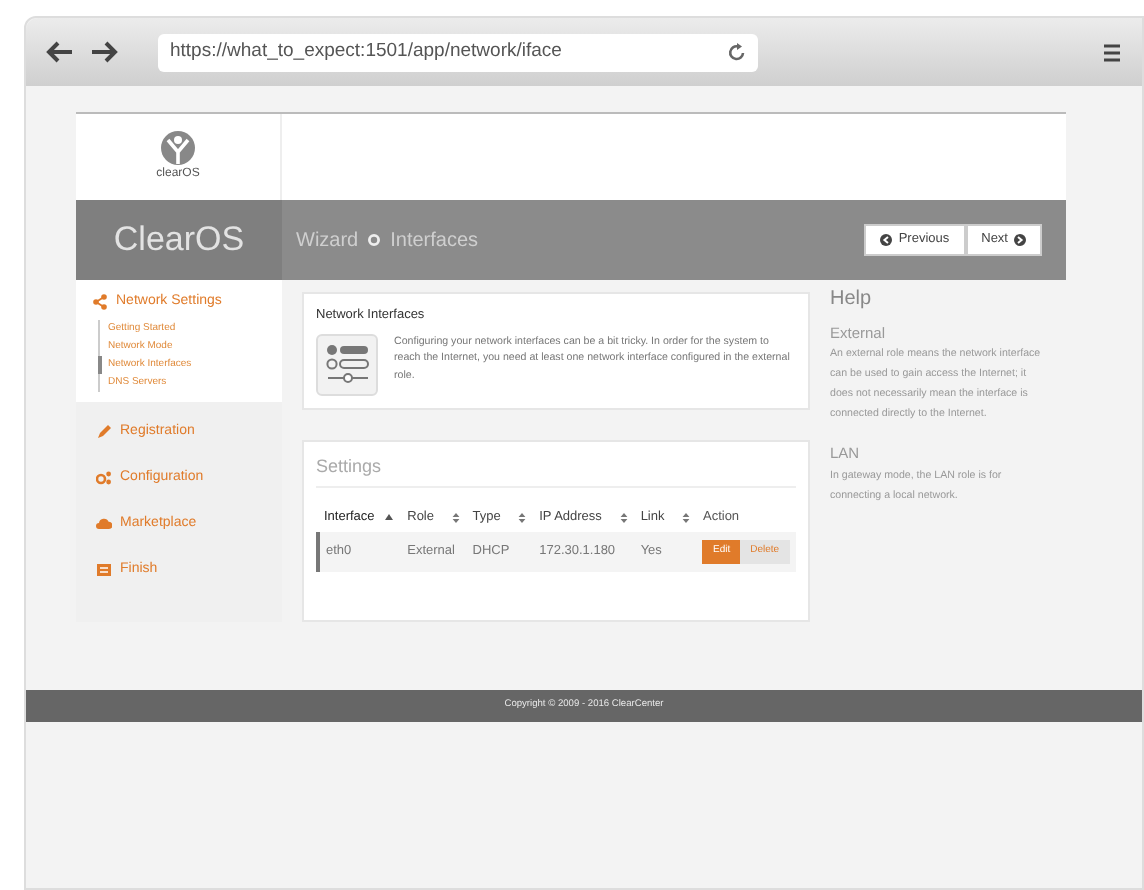 Image resolution: width=1144 pixels, height=890 pixels. Describe the element at coordinates (60, 52) in the screenshot. I see `back-icon` at that location.